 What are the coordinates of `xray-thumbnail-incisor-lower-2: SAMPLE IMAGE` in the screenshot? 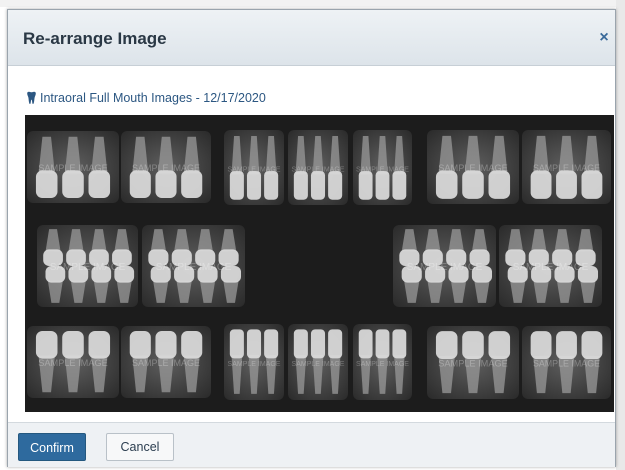 It's located at (318, 362).